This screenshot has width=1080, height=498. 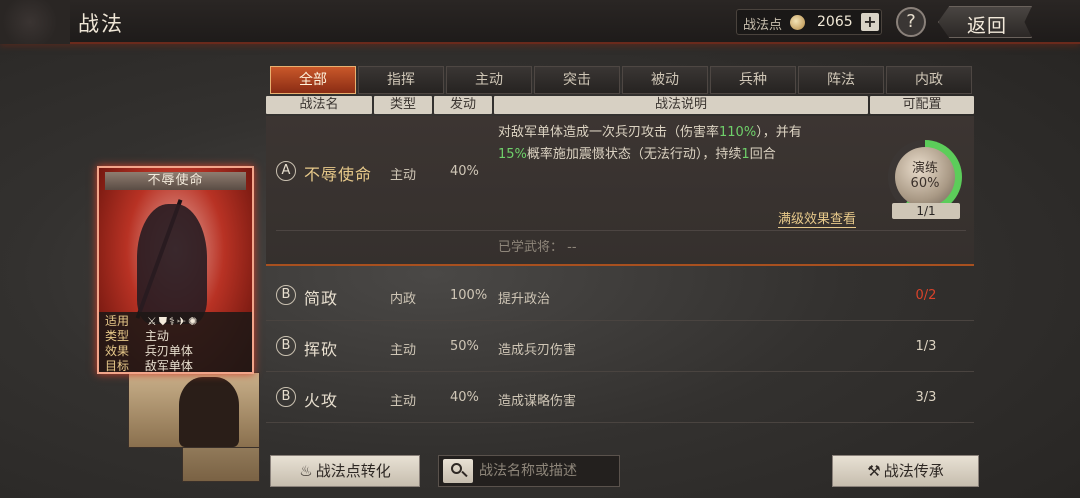 What do you see at coordinates (762, 154) in the screenshot?
I see `desc-text: 回合` at bounding box center [762, 154].